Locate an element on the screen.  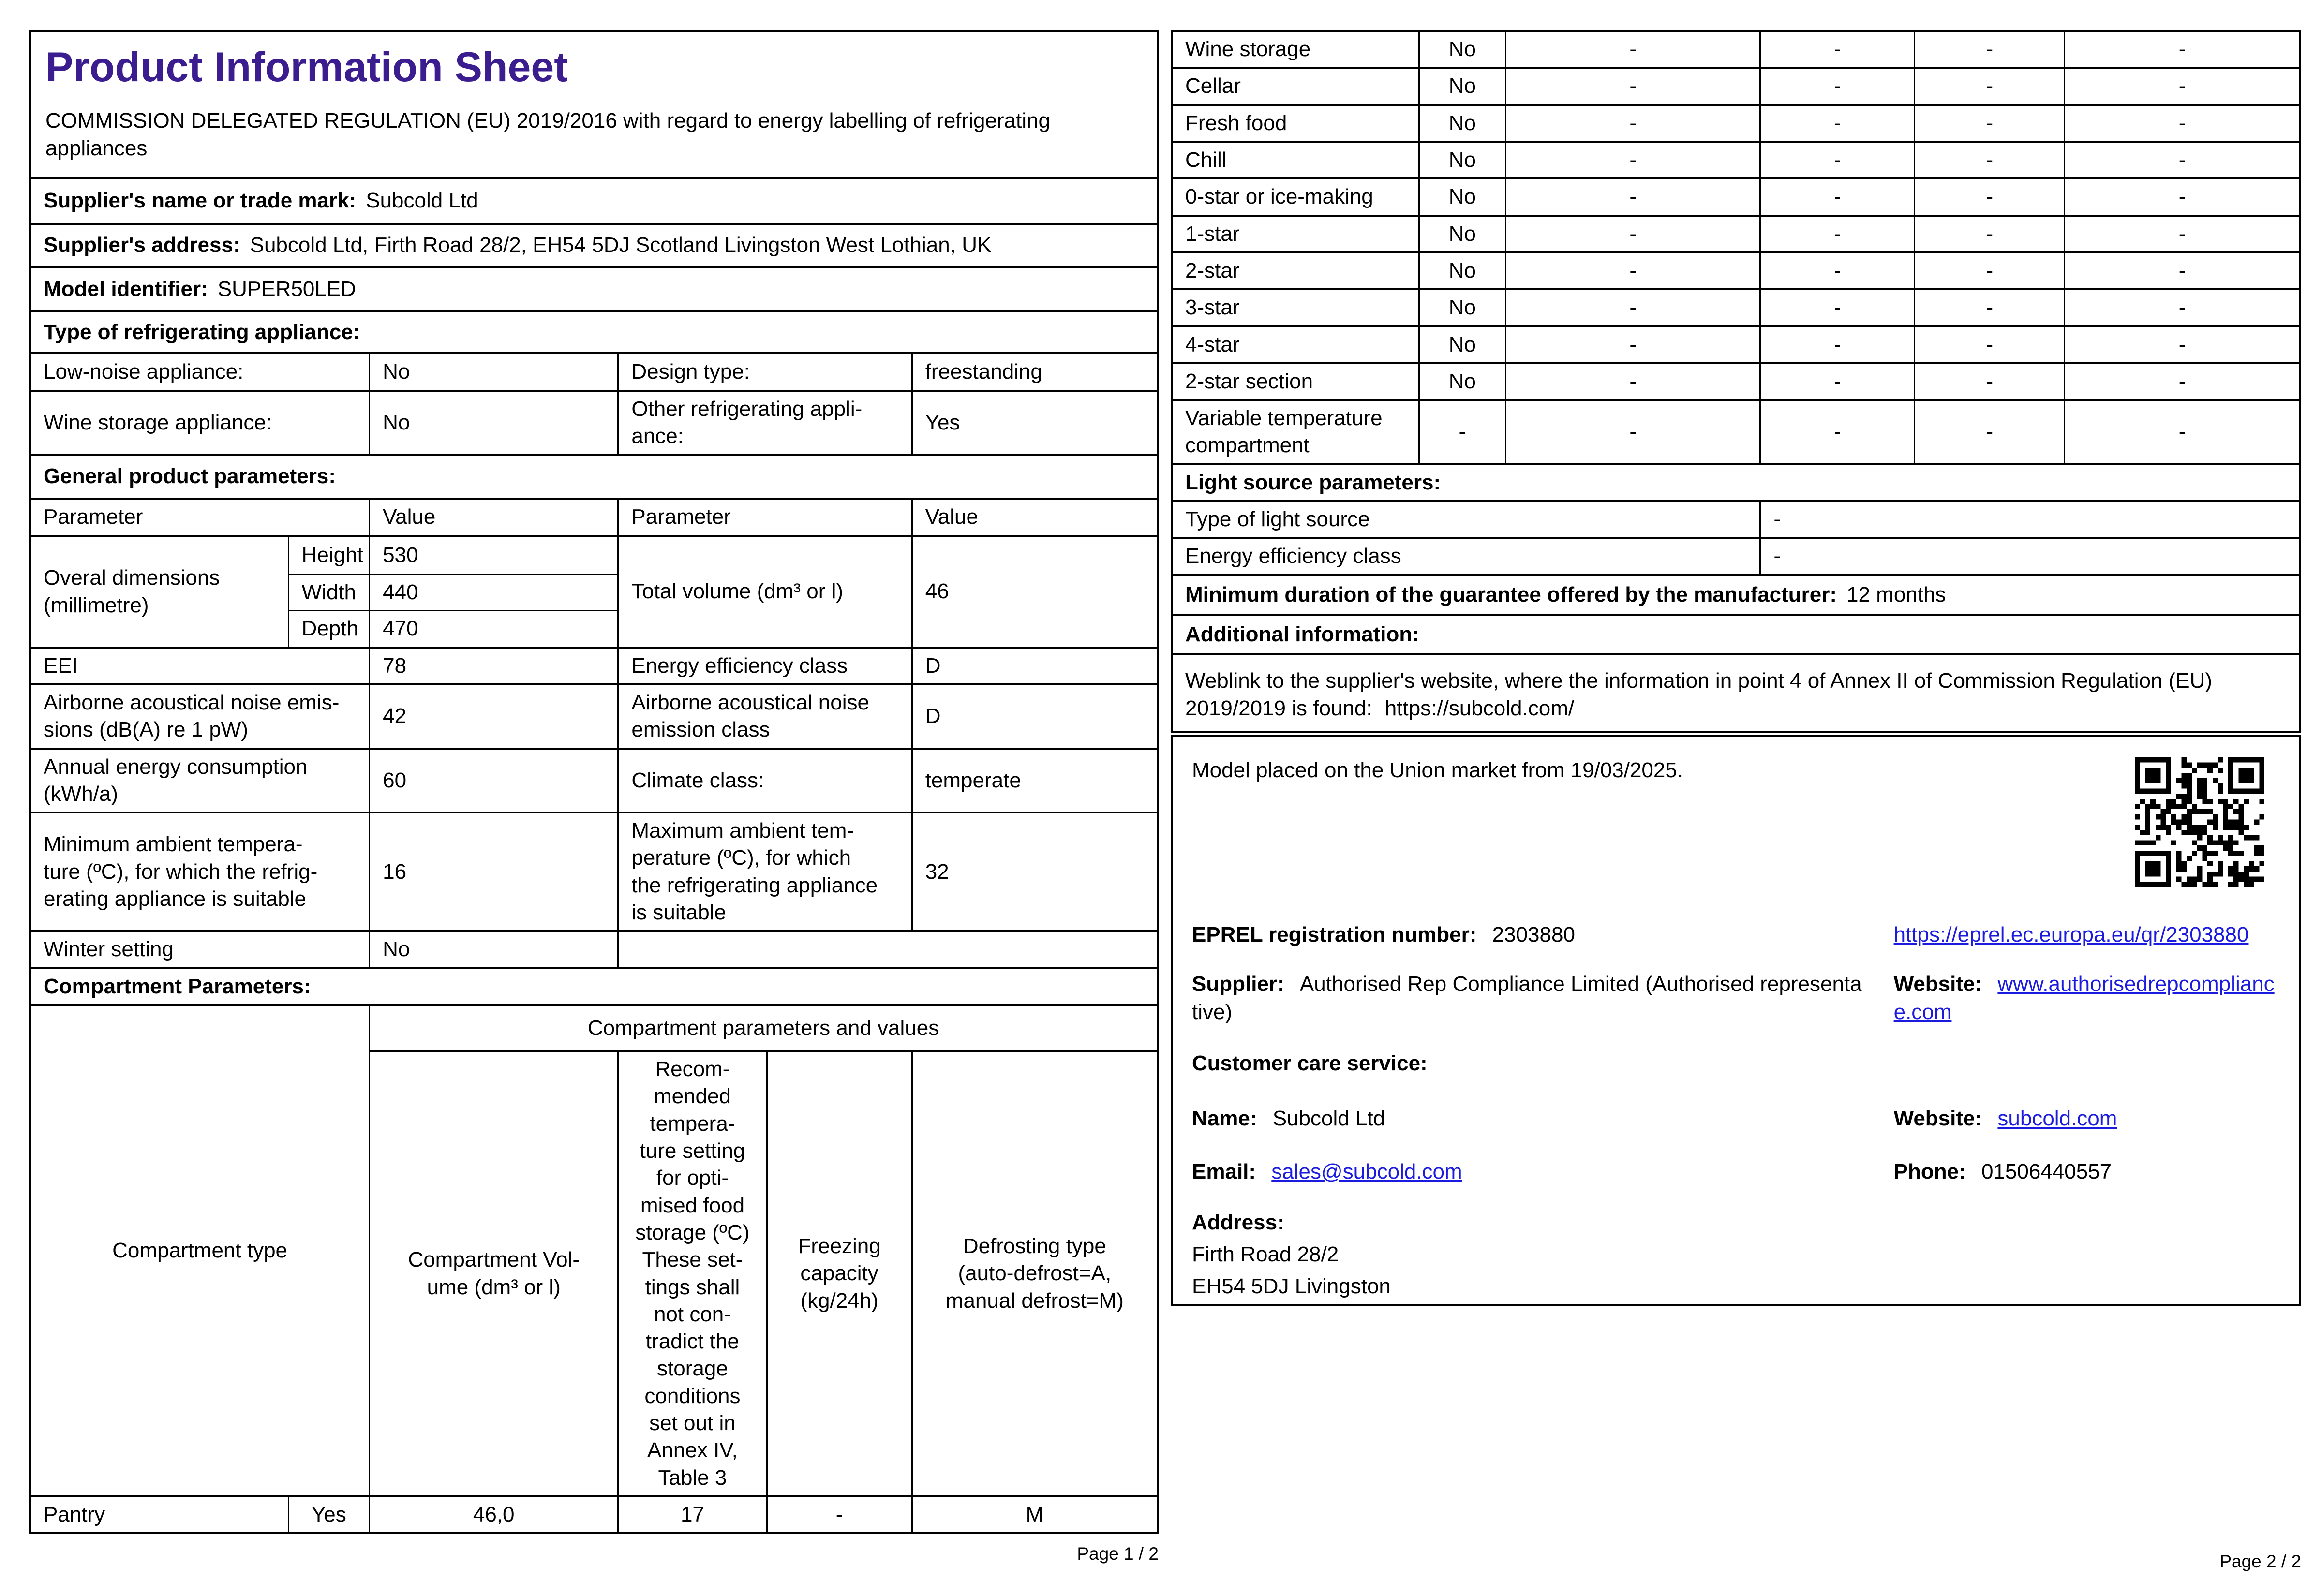
light-heading-row: Light source parameters: is located at coordinates (1736, 481).